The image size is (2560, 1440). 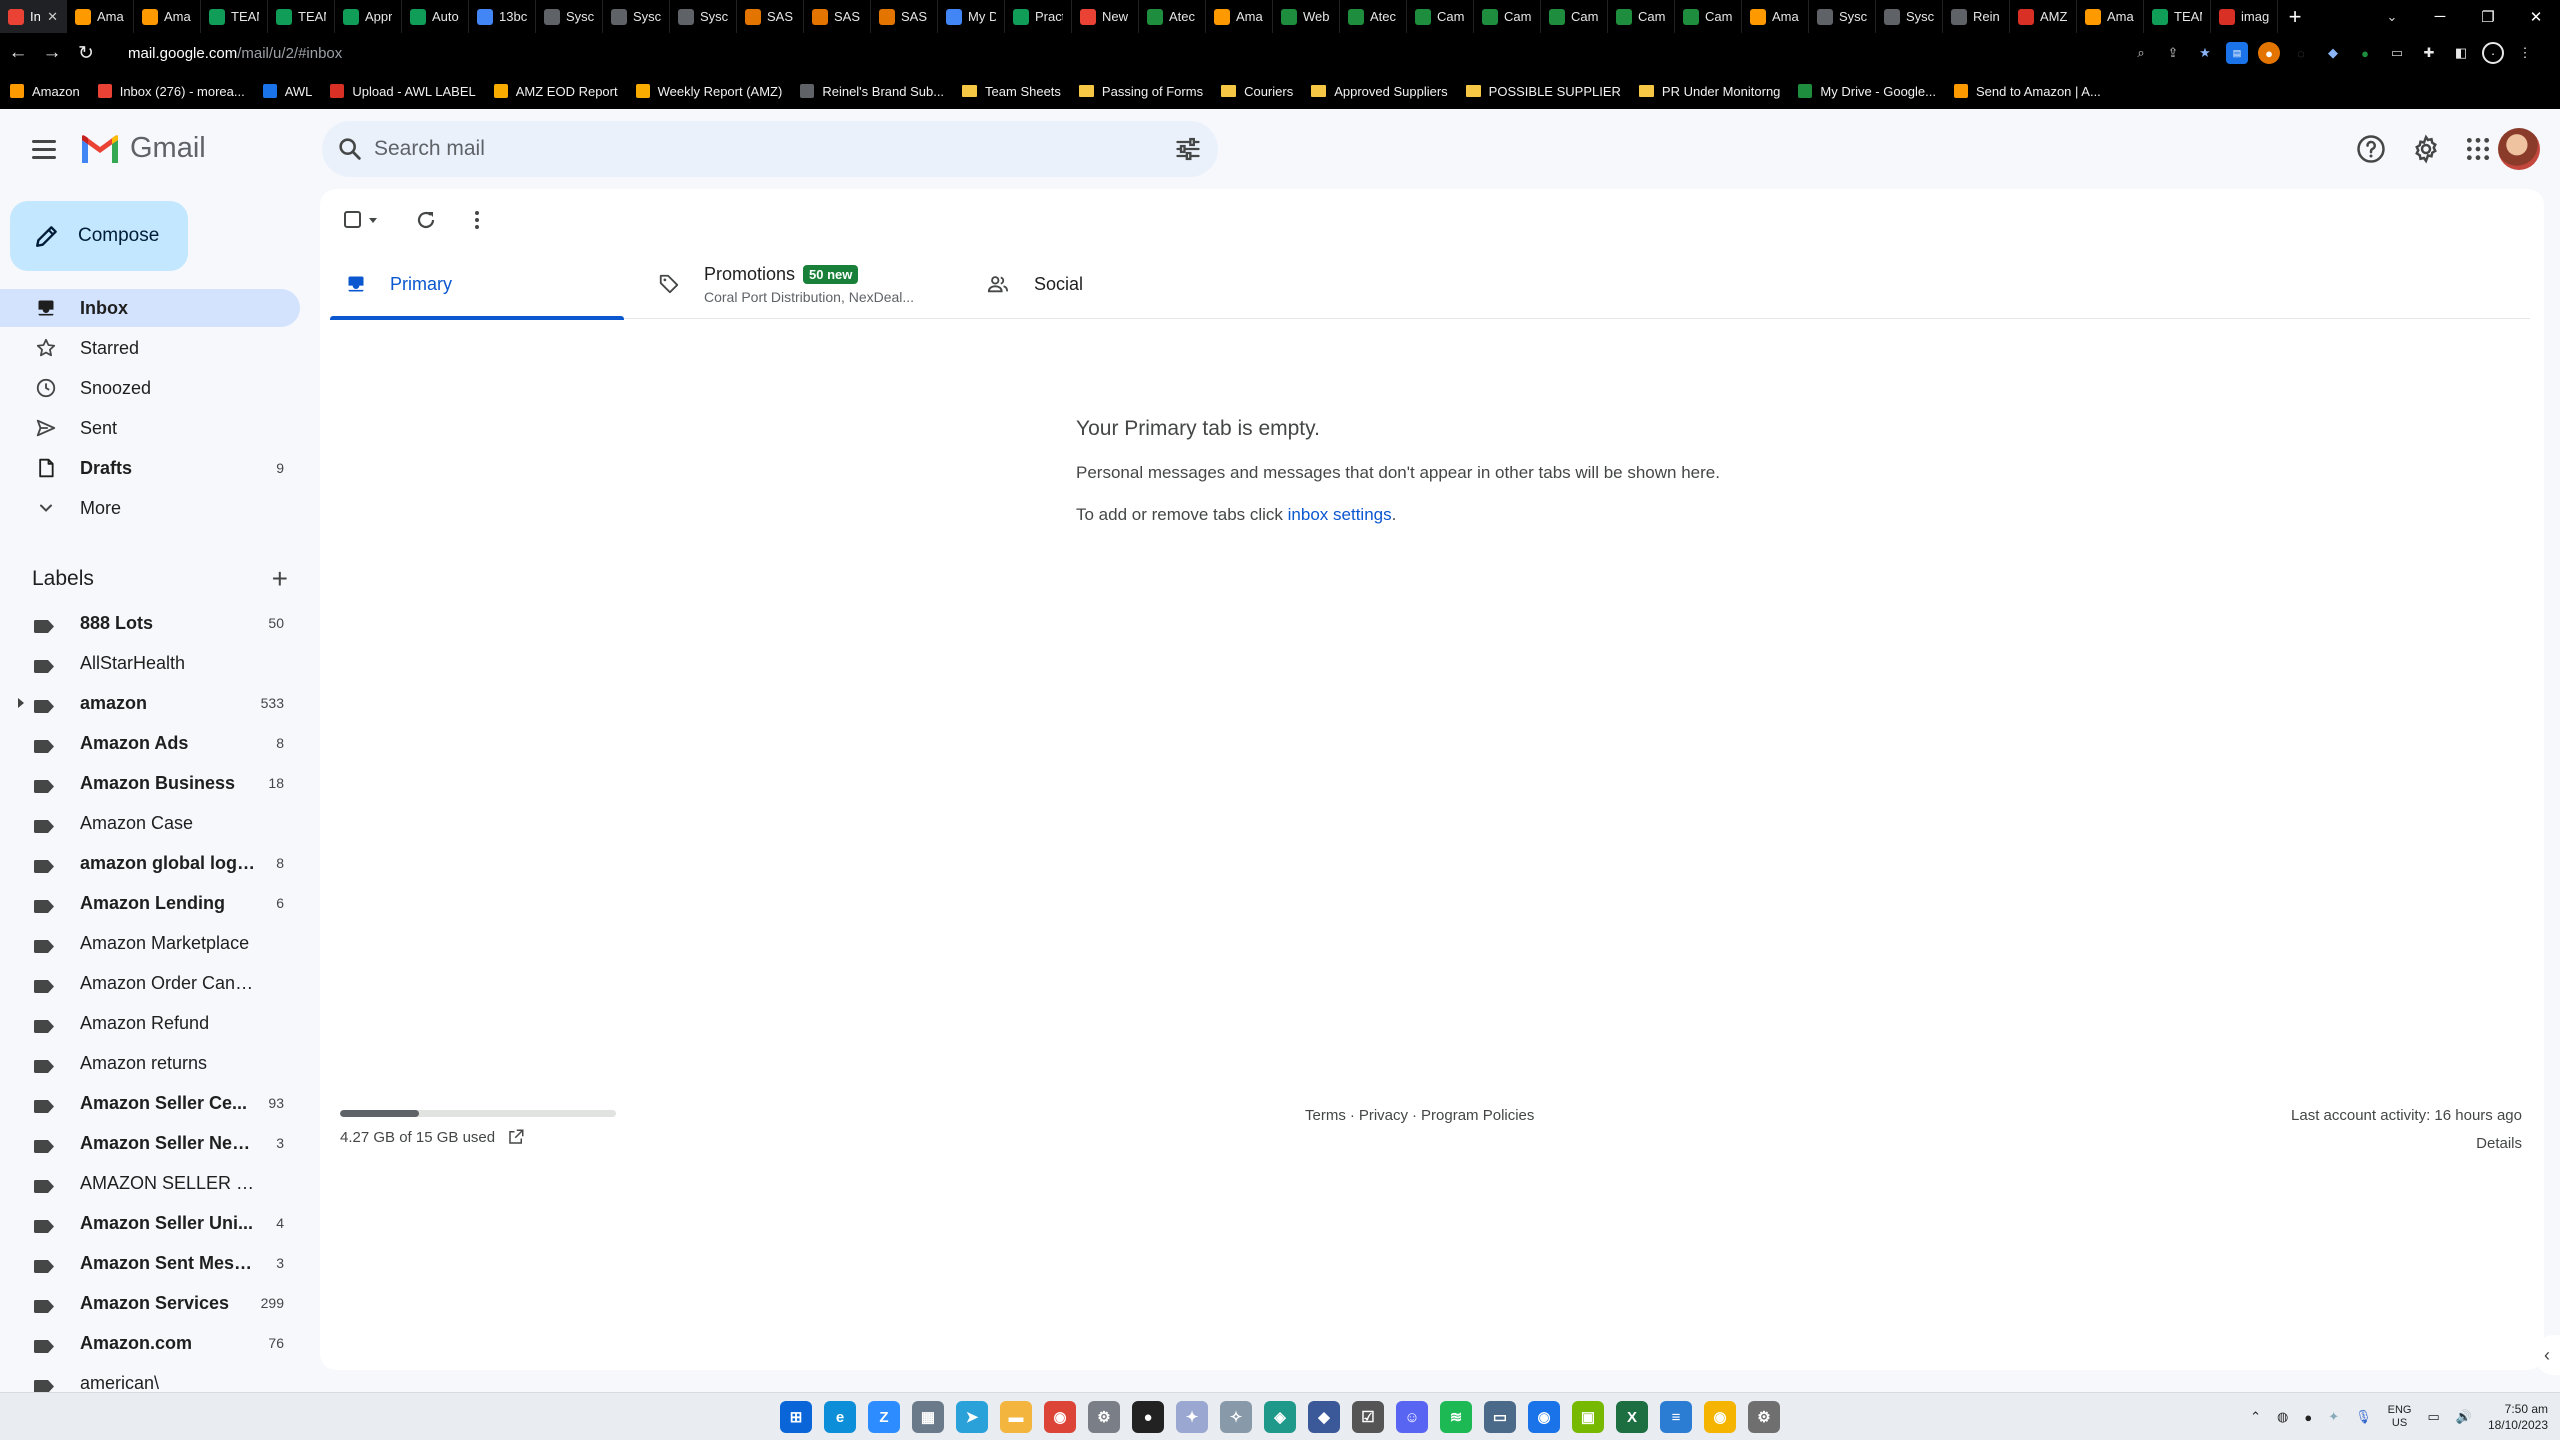 What do you see at coordinates (928, 1417) in the screenshot?
I see `calculator-icon: ▦` at bounding box center [928, 1417].